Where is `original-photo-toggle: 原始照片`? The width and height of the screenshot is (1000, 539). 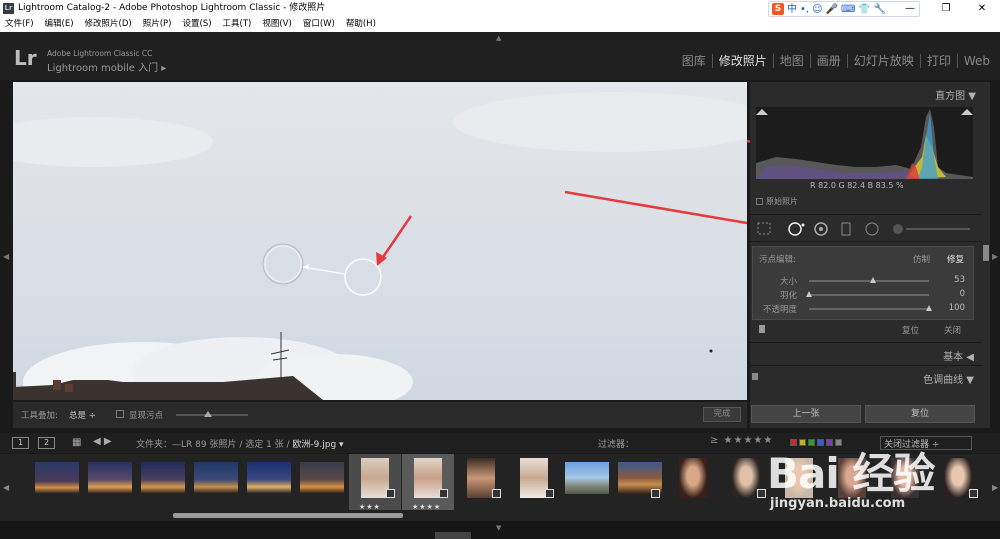
original-photo-toggle: 原始照片 is located at coordinates (777, 201).